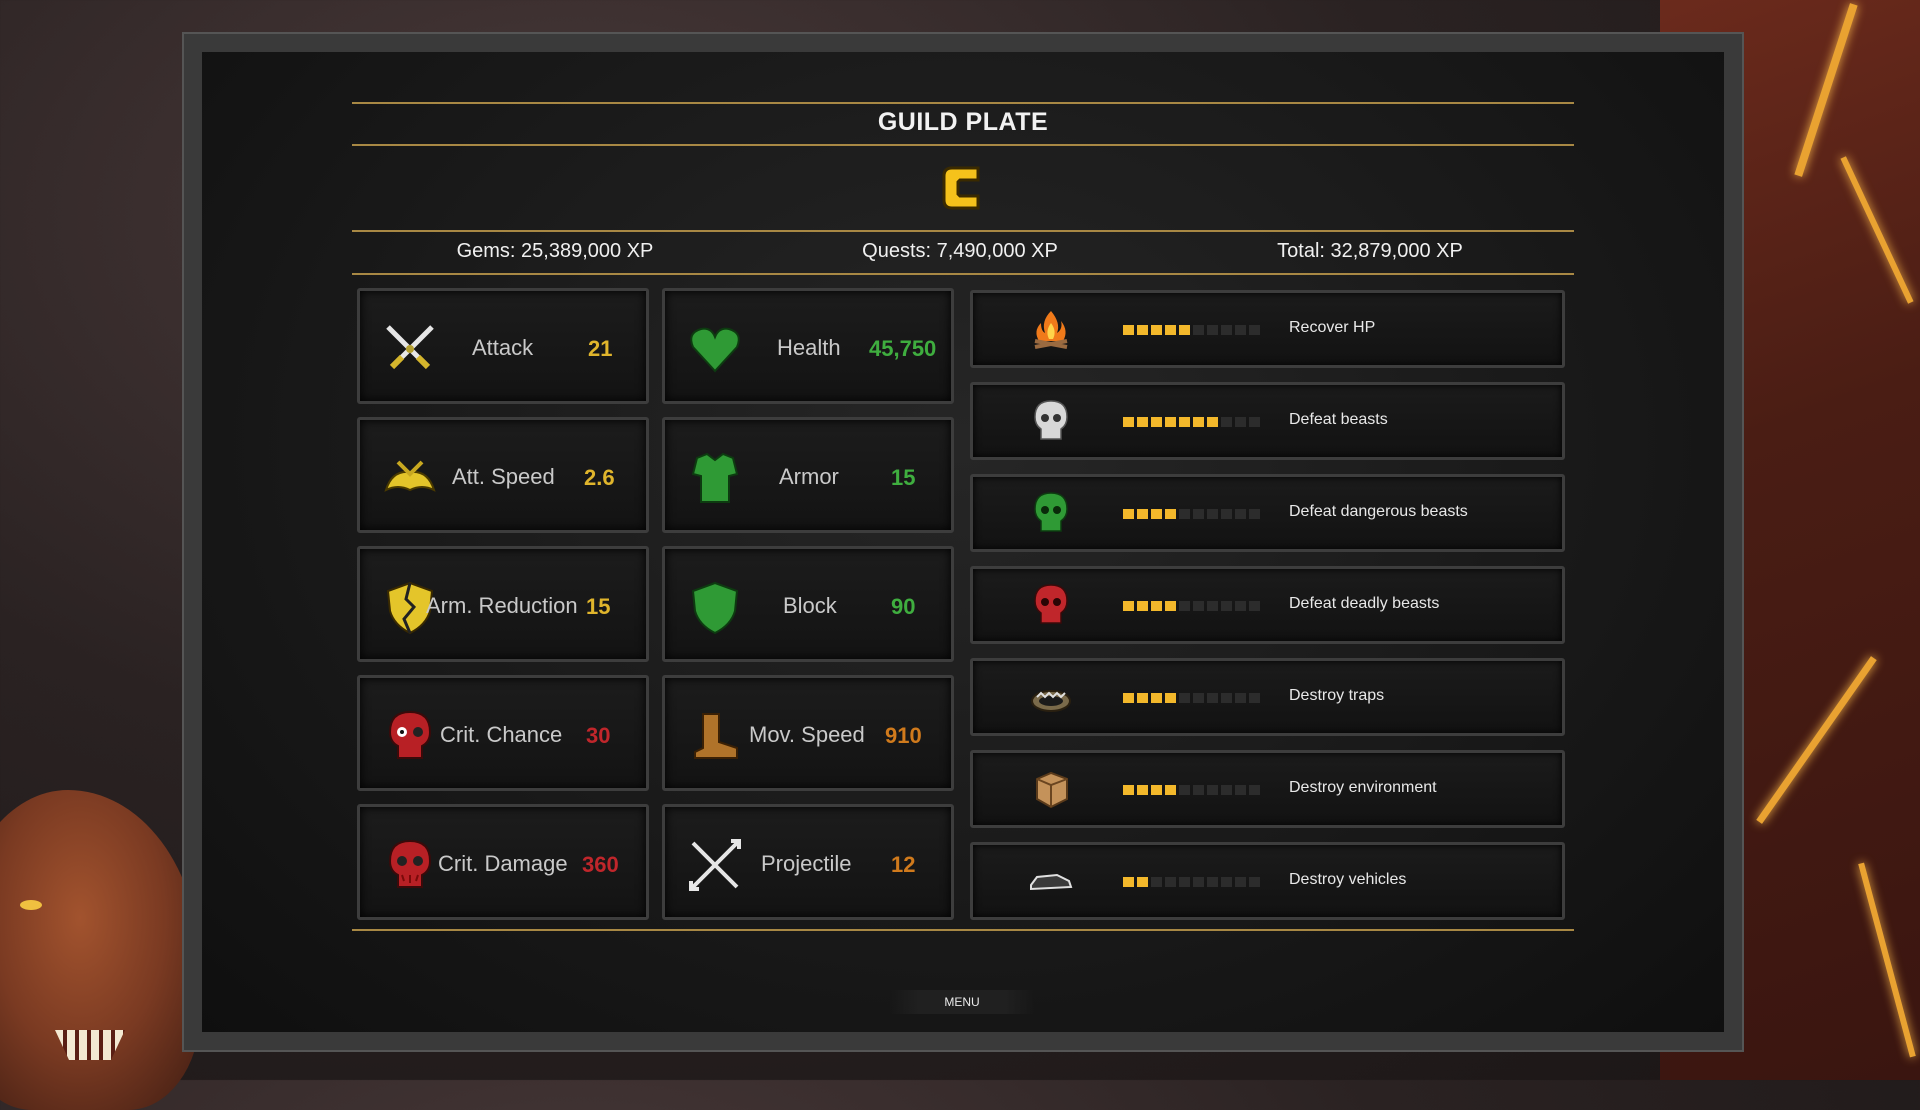  I want to click on stat-value: 90, so click(903, 606).